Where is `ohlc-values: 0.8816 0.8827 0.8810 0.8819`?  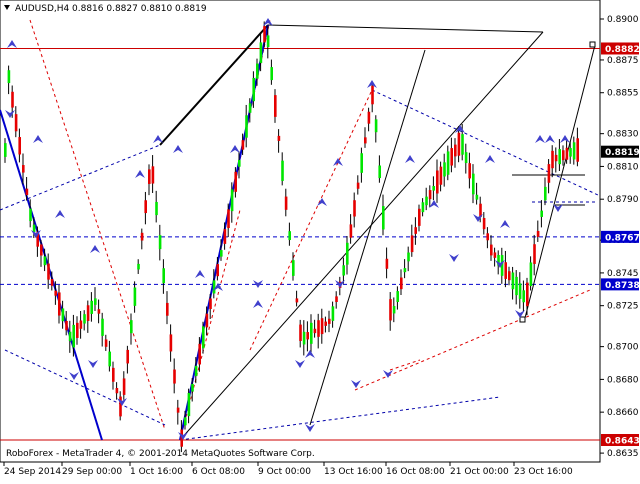
ohlc-values: 0.8816 0.8827 0.8810 0.8819 is located at coordinates (139, 9).